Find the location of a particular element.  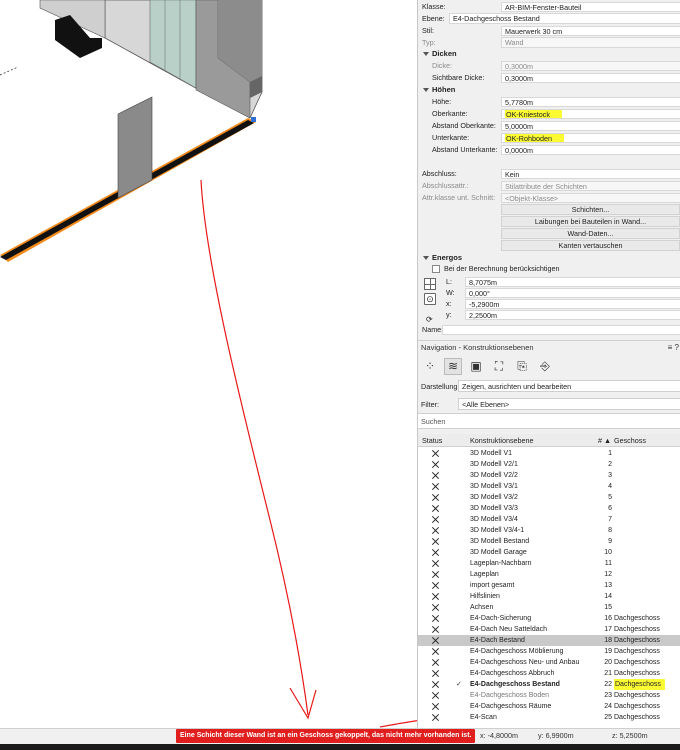

table-row: E4-Dachgeschoss Räume 24 Dachgeschoss is located at coordinates (549, 706).